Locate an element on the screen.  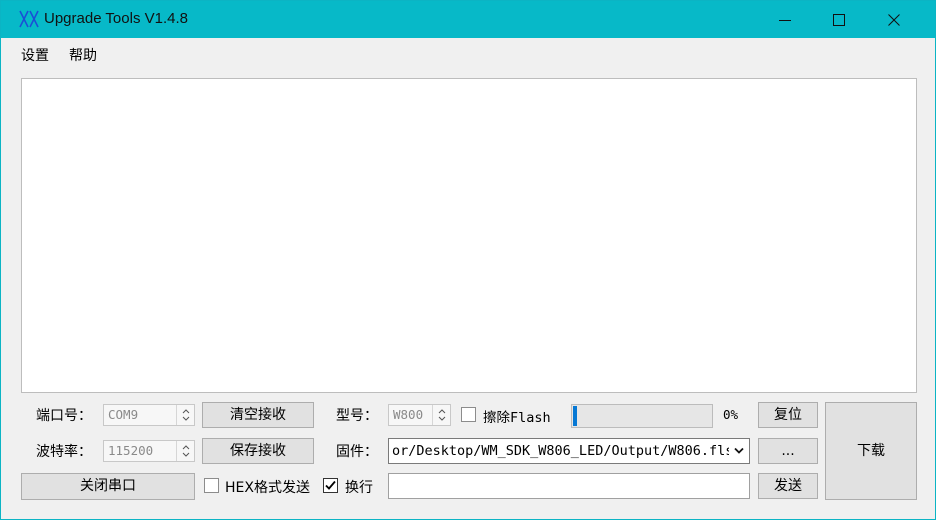
newline-checkbox is located at coordinates (330, 485).